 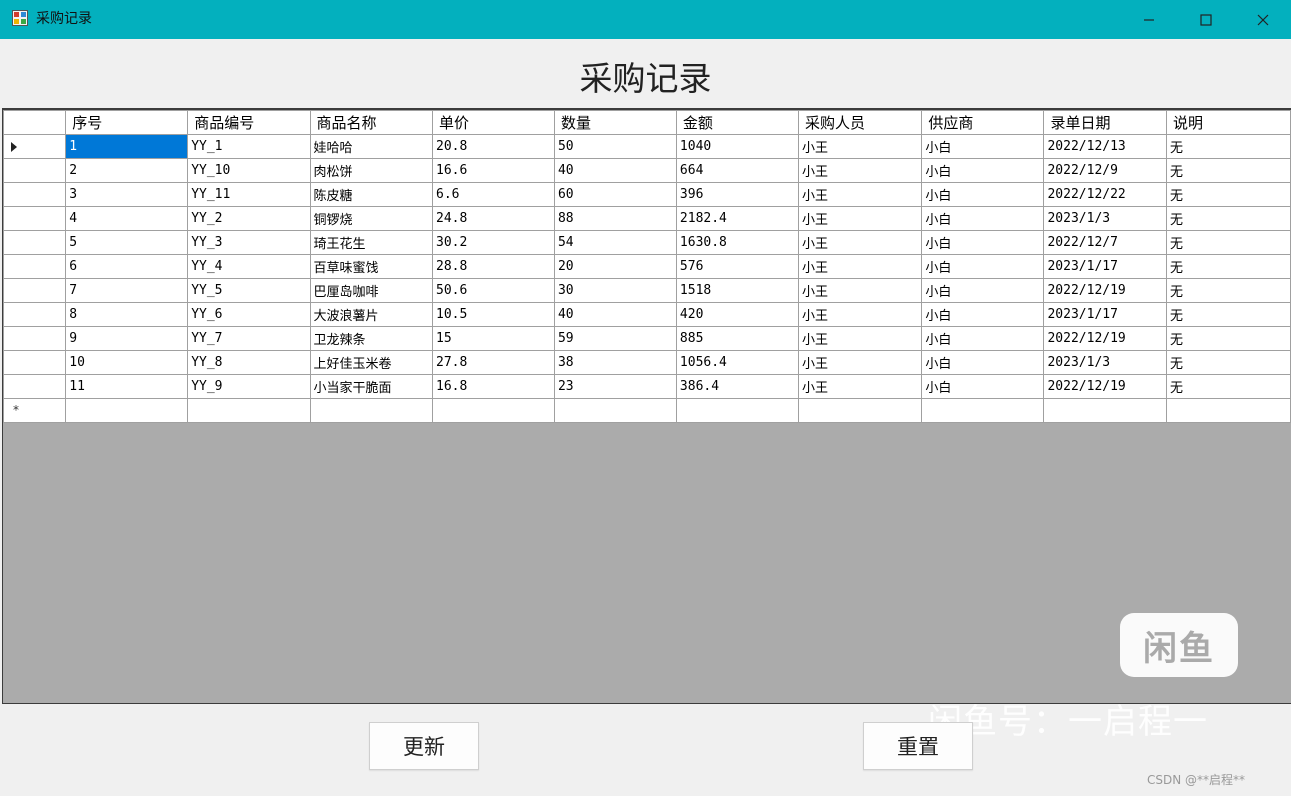 I want to click on column-header: 数量, so click(x=615, y=122).